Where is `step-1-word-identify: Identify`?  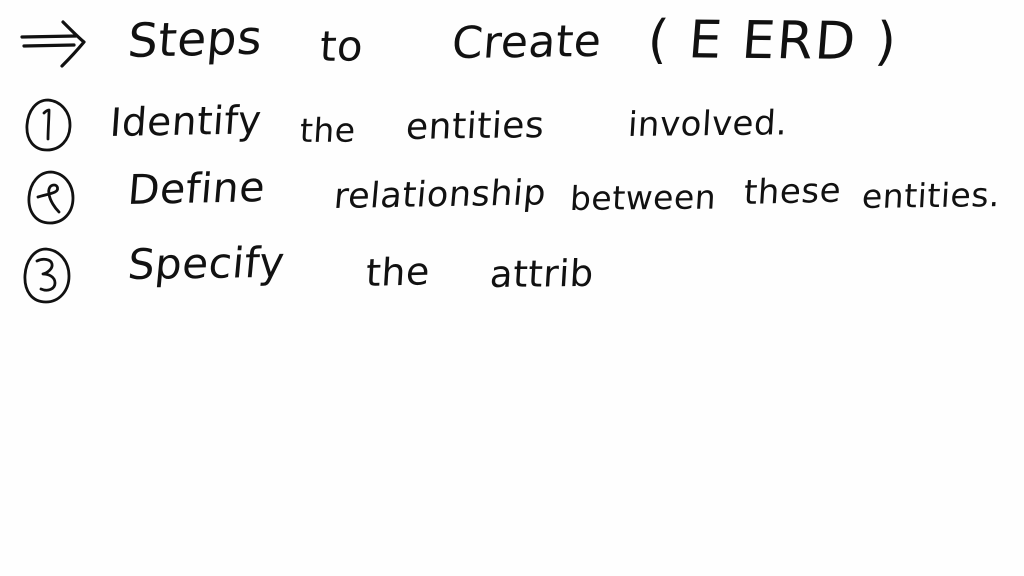 step-1-word-identify: Identify is located at coordinates (186, 122).